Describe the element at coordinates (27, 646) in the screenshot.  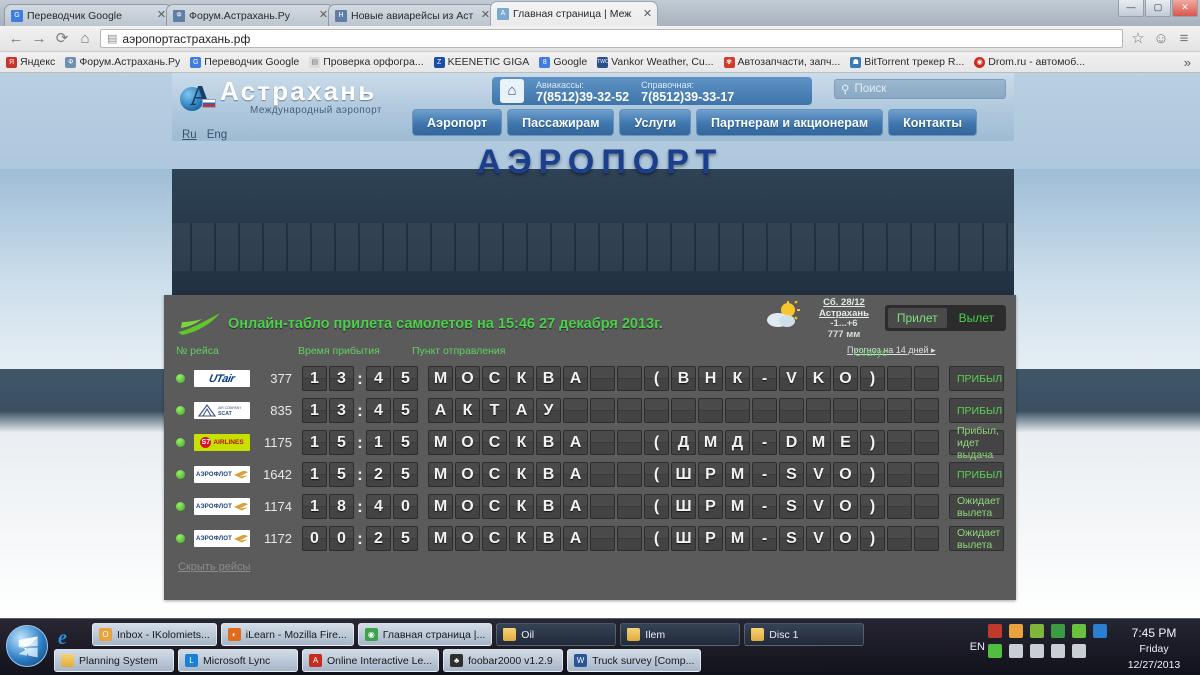
I see `start-orb-icon` at that location.